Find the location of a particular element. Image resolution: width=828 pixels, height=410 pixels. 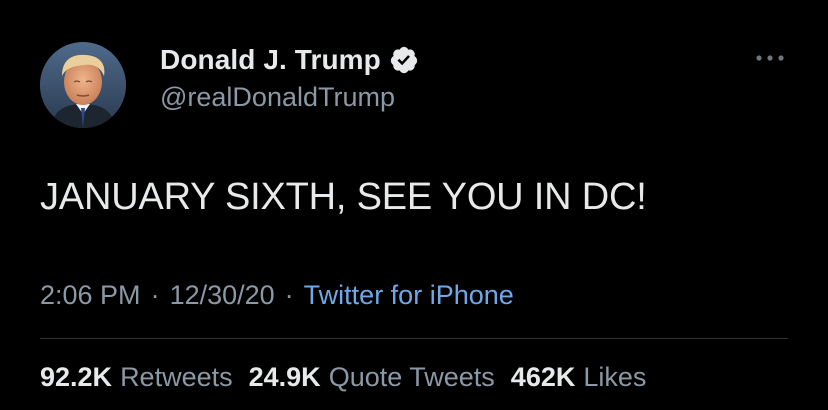

stat-label: Likes is located at coordinates (615, 377).